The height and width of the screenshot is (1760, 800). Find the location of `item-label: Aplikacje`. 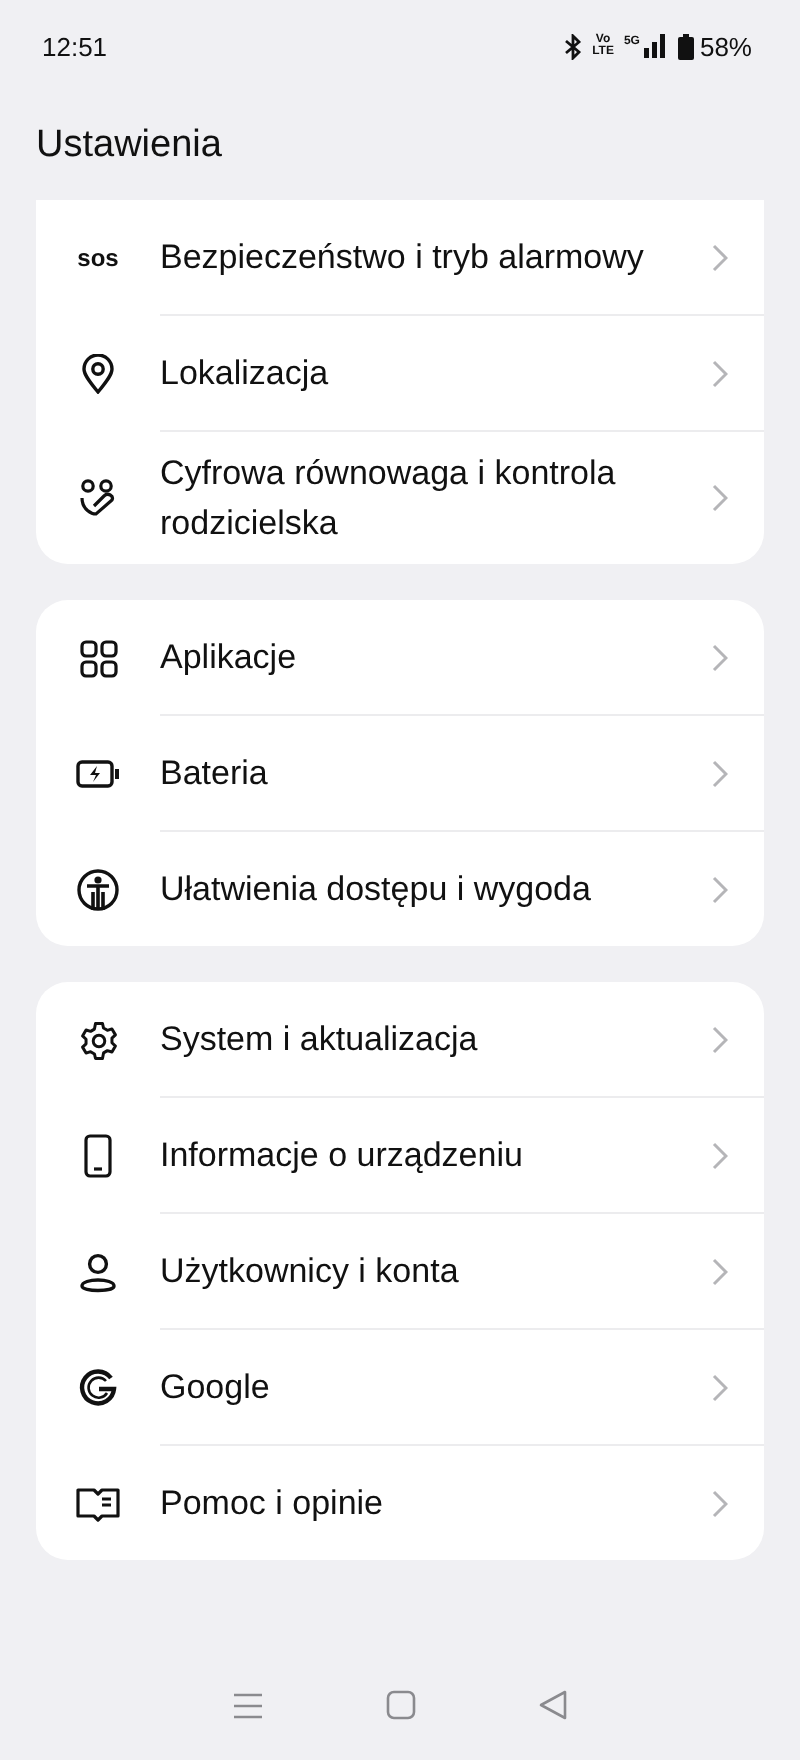

item-label: Aplikacje is located at coordinates (228, 658).